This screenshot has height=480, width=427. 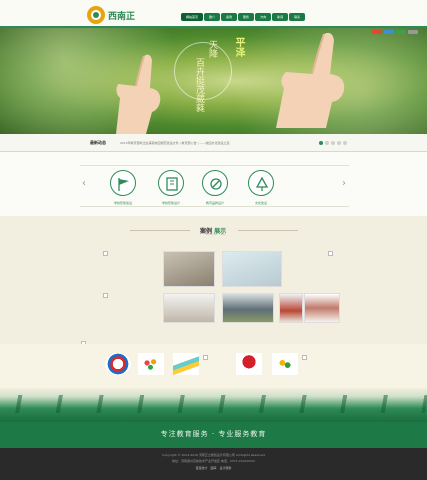 What do you see at coordinates (344, 184) in the screenshot?
I see `services-next-arrow: ›` at bounding box center [344, 184].